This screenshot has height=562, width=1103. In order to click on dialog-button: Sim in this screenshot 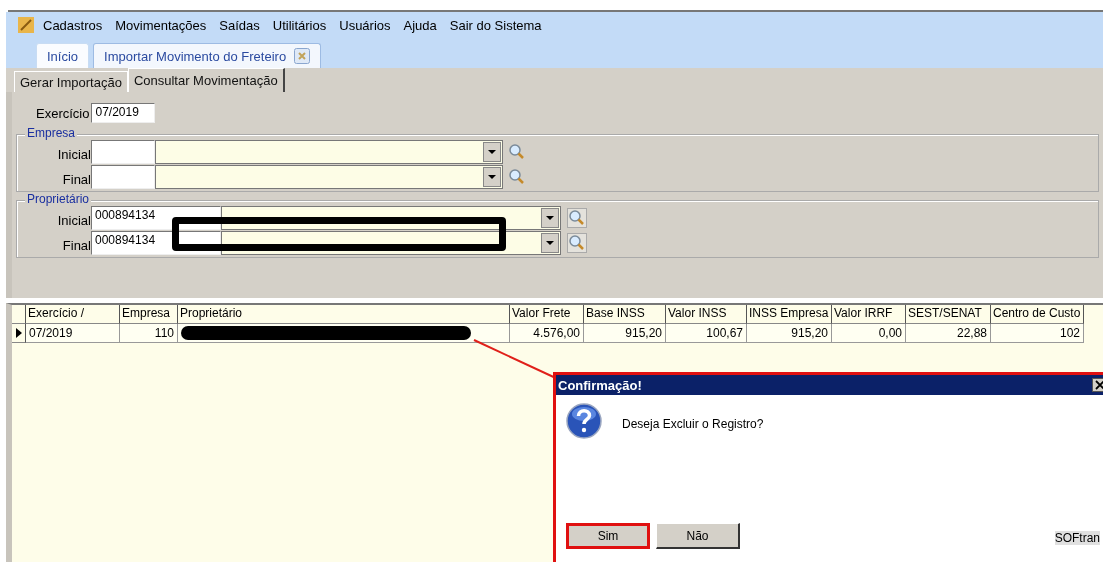, I will do `click(608, 536)`.